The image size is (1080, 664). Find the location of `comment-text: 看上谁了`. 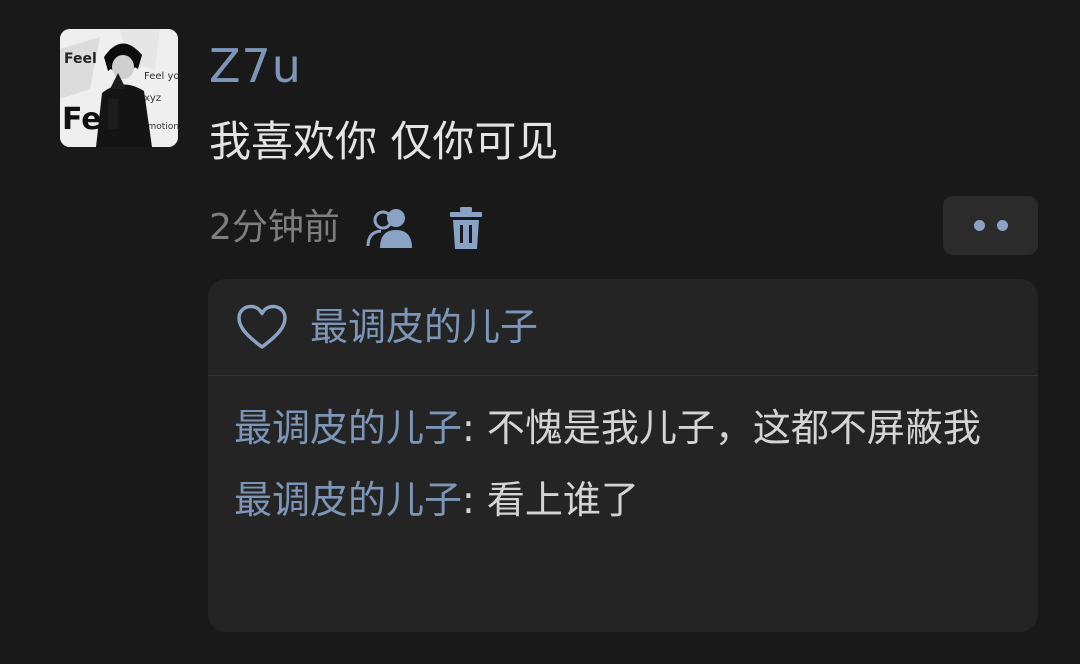

comment-text: 看上谁了 is located at coordinates (562, 500).